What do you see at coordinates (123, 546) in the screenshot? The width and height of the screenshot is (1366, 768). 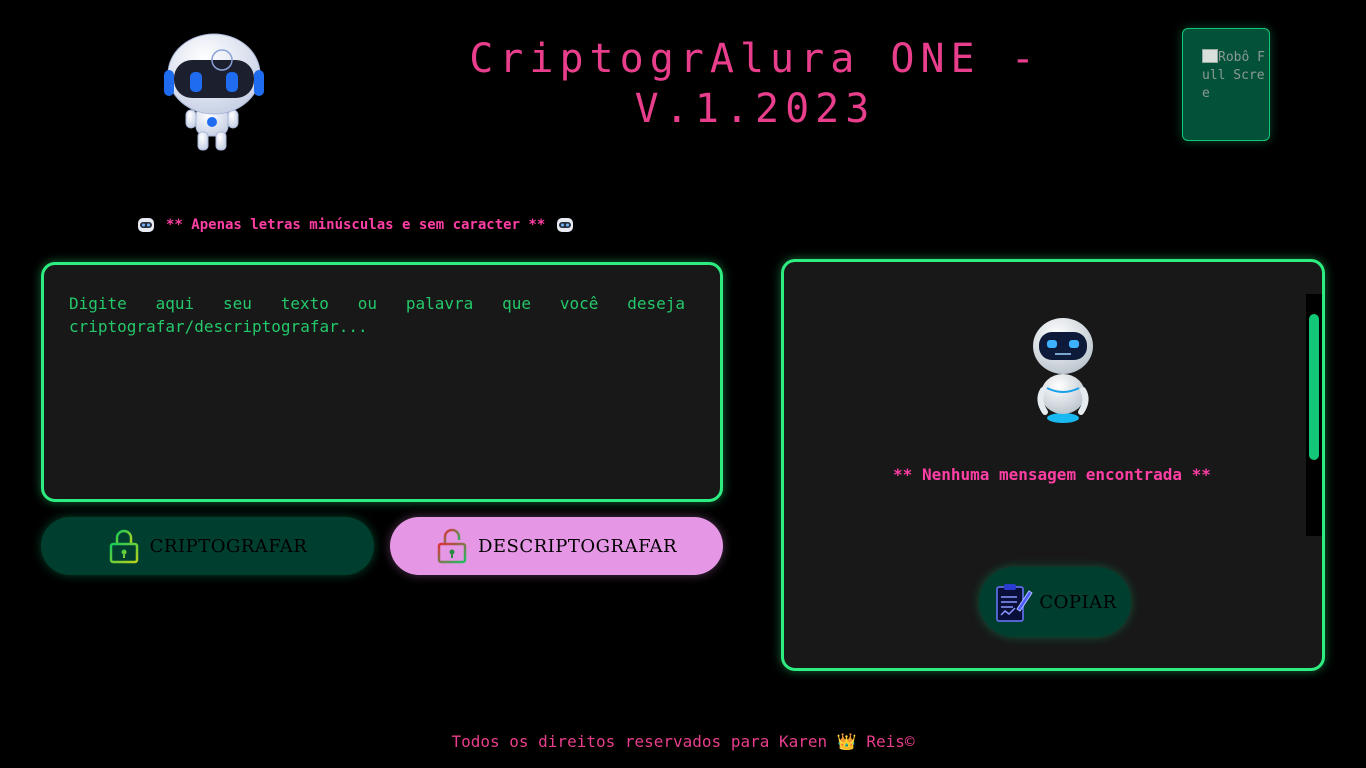 I see `lock-icon` at bounding box center [123, 546].